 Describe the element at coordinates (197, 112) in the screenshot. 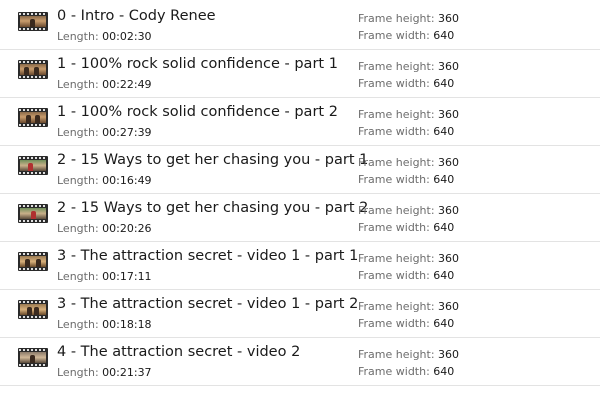

I see `file-title: 1 - 100% rock solid confidence - part 2` at that location.